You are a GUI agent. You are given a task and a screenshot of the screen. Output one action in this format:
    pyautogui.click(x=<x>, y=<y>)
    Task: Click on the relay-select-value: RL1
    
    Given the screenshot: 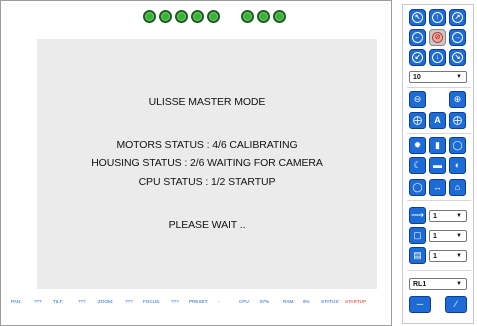 What is the action you would take?
    pyautogui.click(x=420, y=284)
    